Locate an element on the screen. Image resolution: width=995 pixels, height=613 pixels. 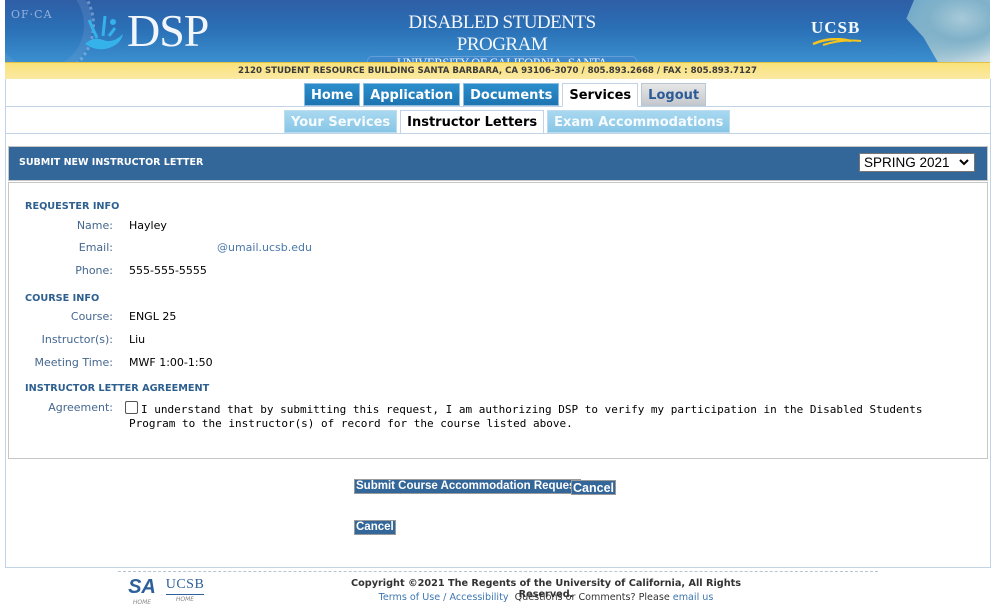
course-label: Course: is located at coordinates (91, 316).